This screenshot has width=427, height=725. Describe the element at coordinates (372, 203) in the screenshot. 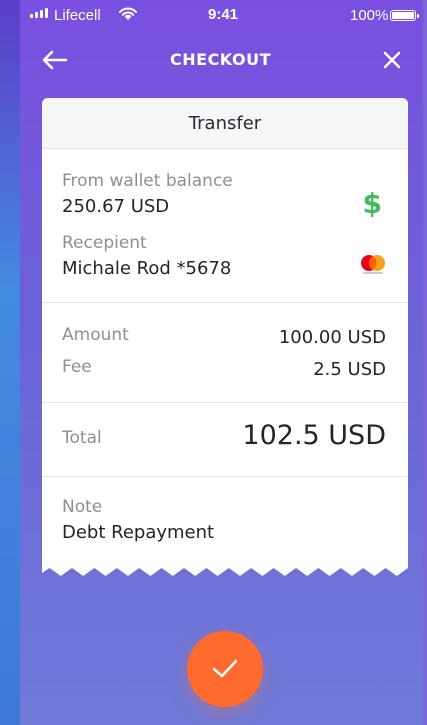

I see `dollar-icon: $` at that location.